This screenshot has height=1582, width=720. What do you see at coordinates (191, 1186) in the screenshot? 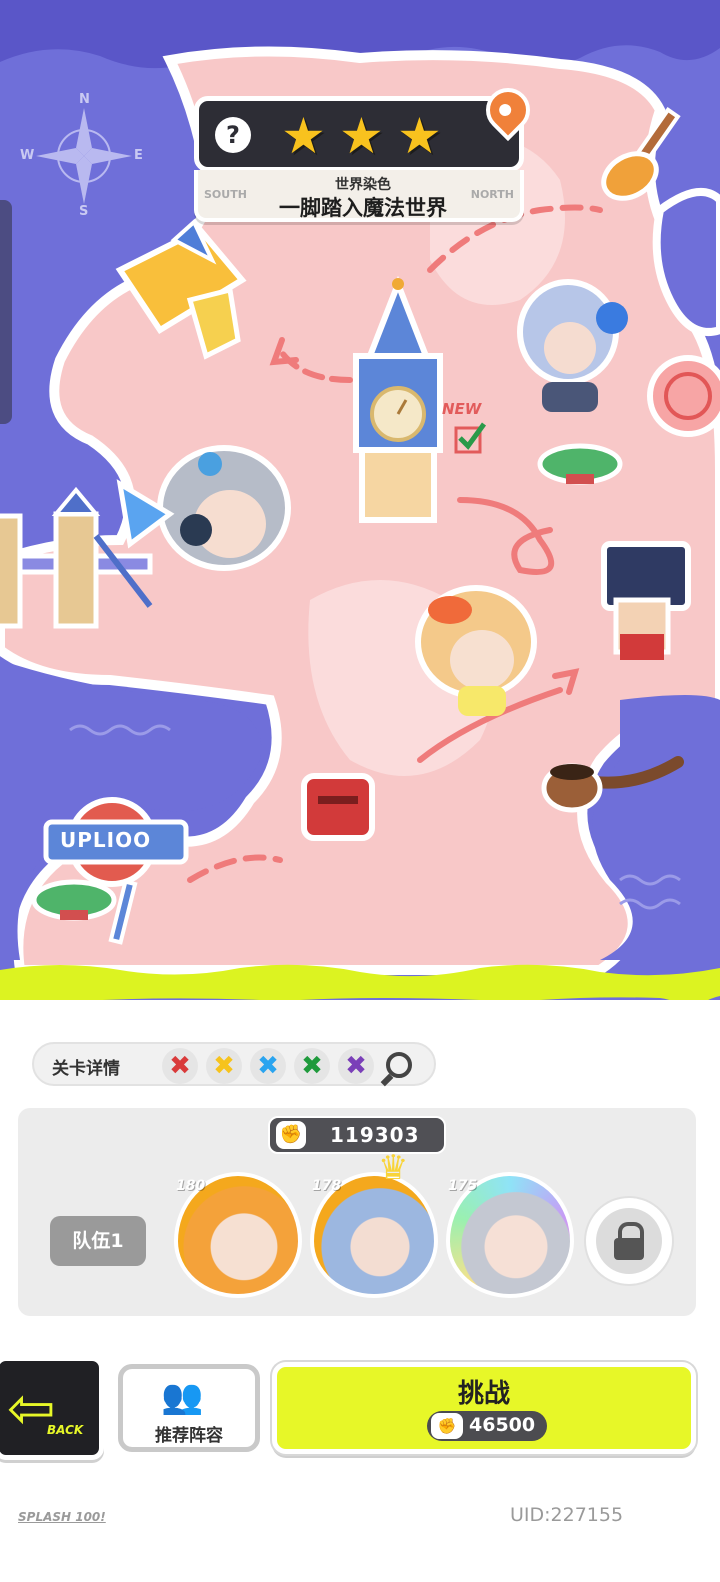
I see `hero-level: 180` at bounding box center [191, 1186].